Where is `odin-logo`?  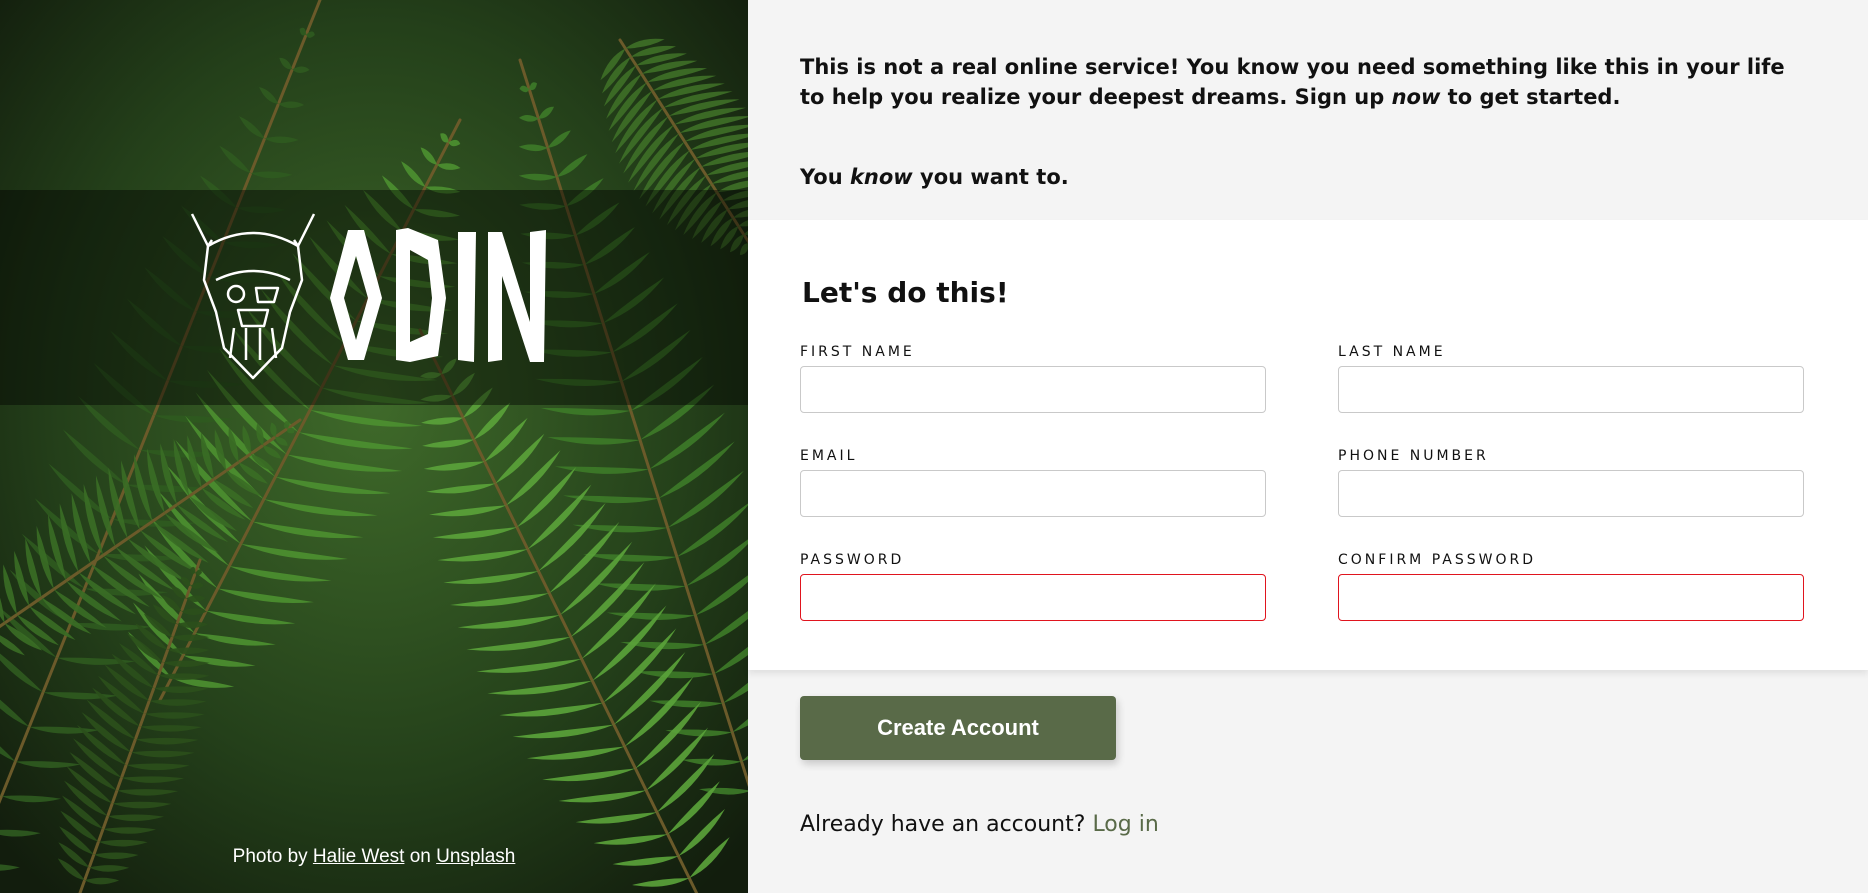 odin-logo is located at coordinates (368, 296).